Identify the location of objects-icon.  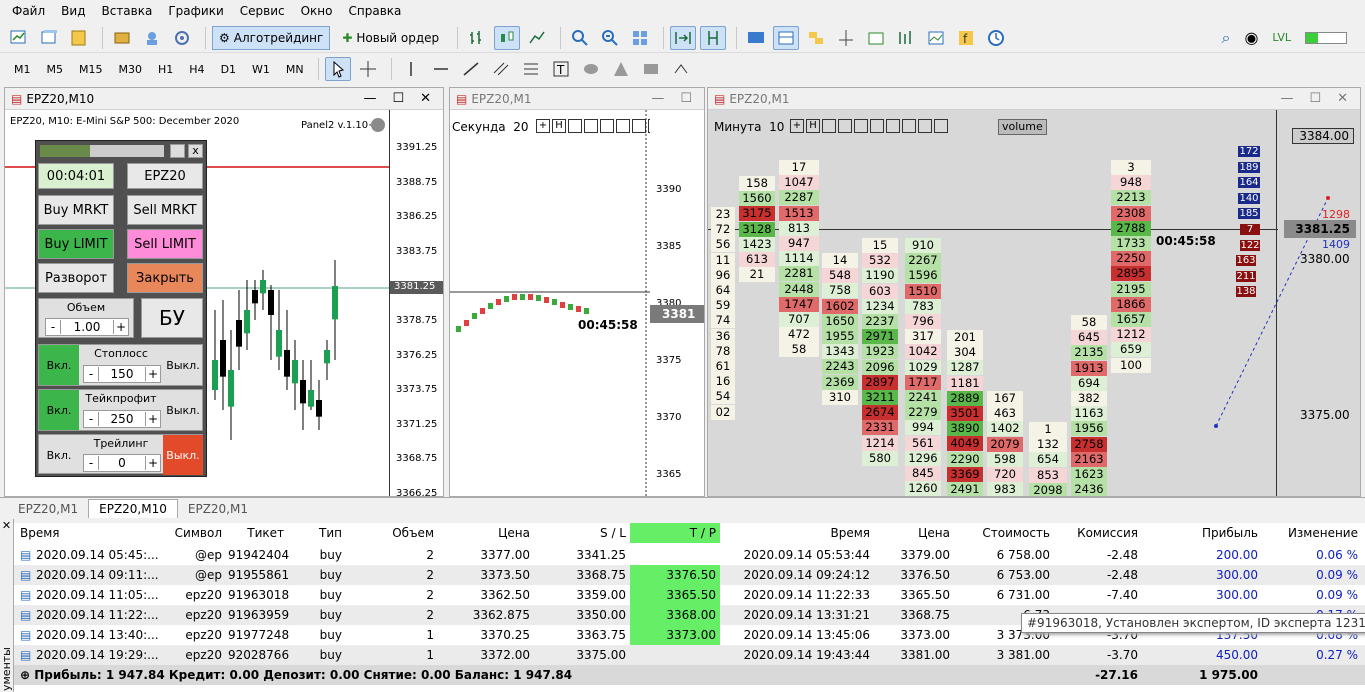
(816, 38).